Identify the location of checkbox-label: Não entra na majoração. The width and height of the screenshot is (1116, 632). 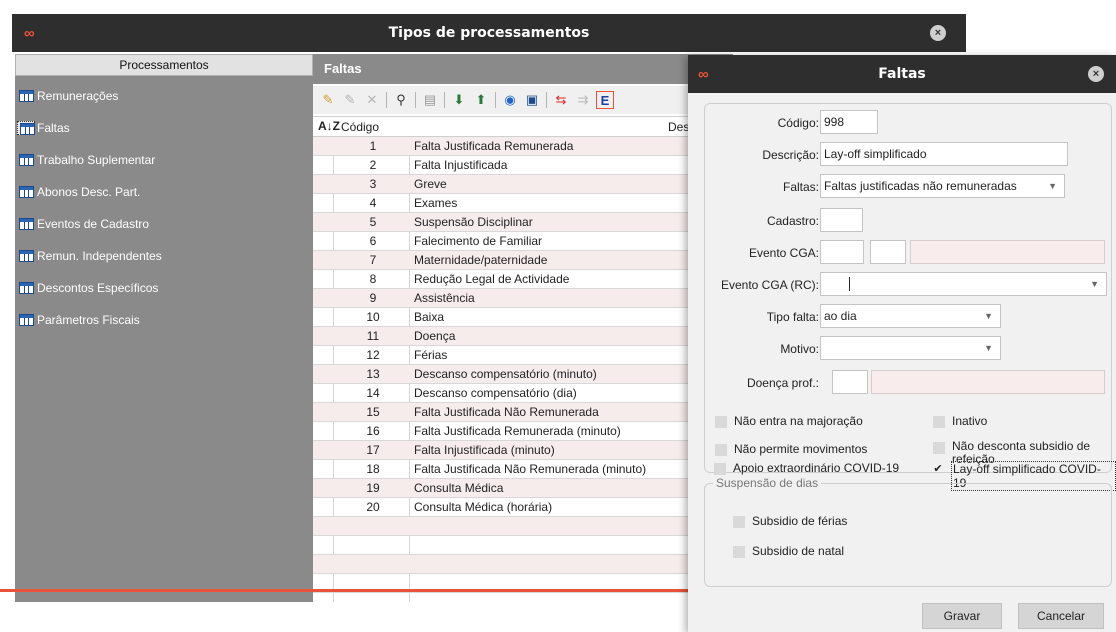
(798, 421).